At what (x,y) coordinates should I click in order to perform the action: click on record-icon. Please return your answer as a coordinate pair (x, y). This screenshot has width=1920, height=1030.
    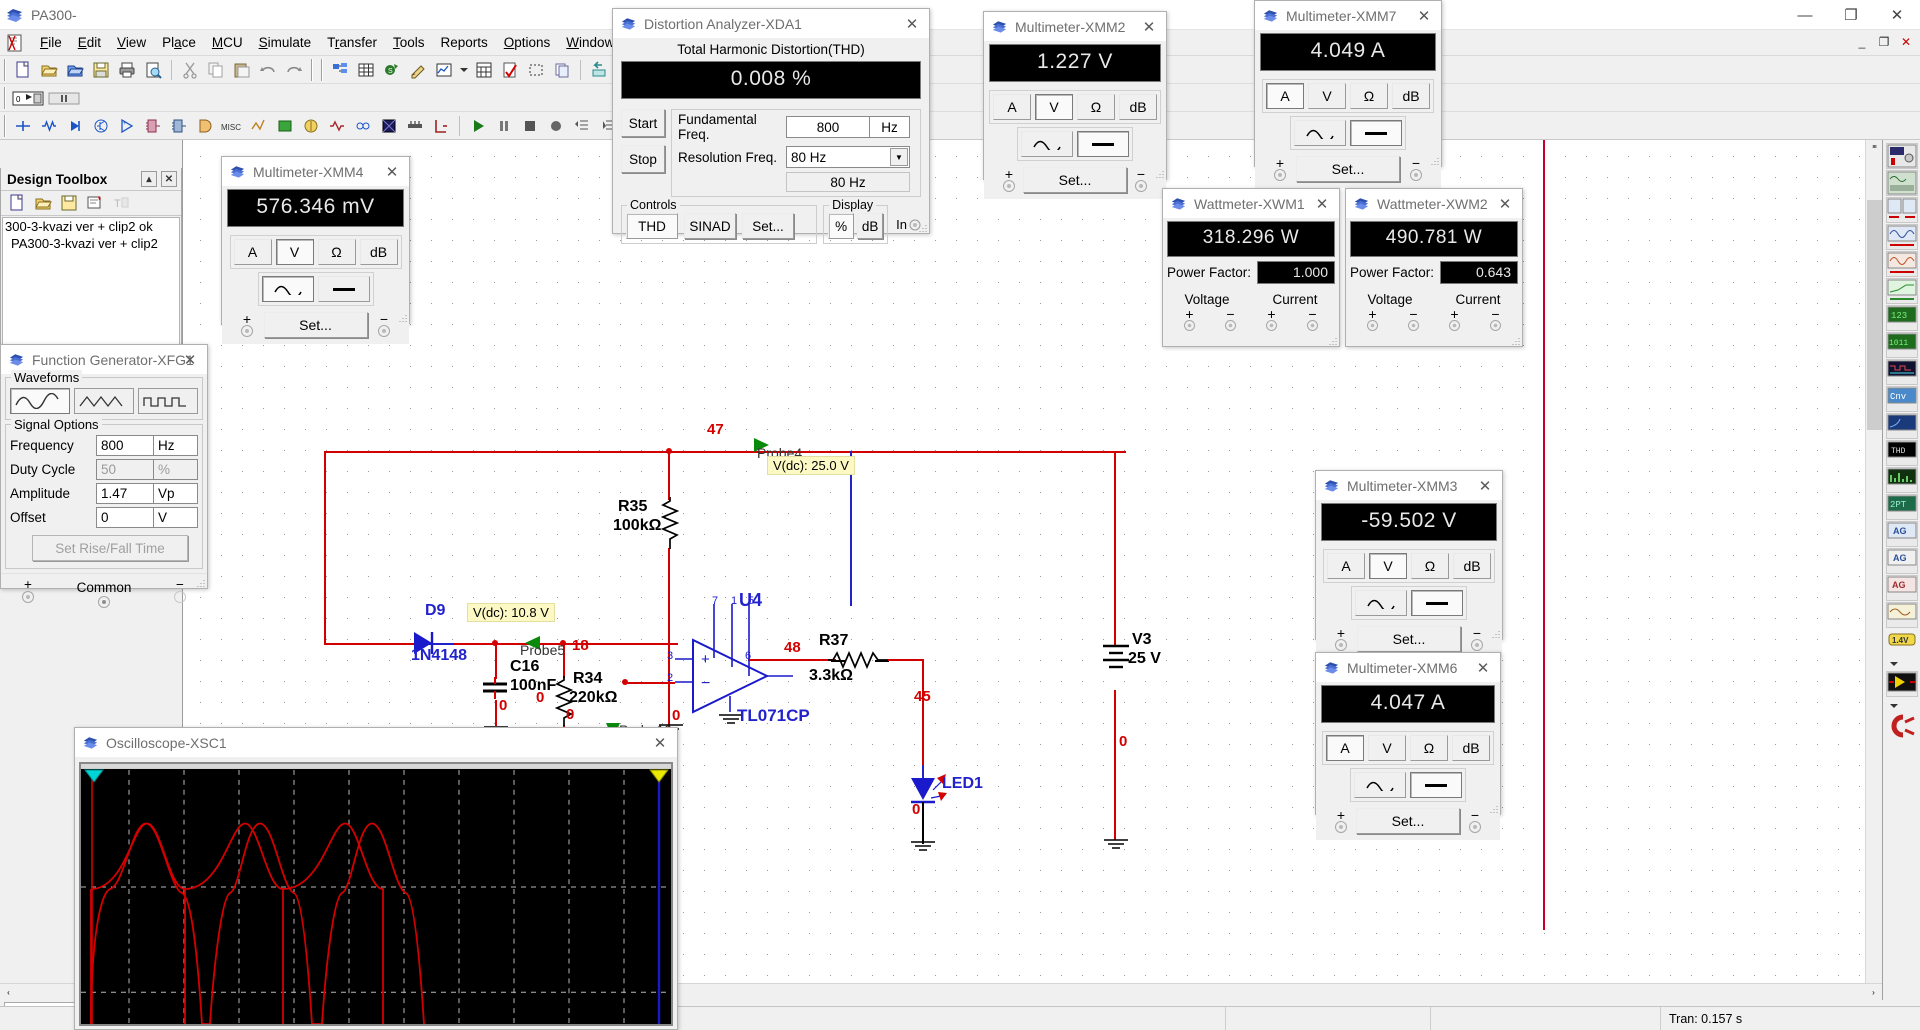
    Looking at the image, I should click on (556, 126).